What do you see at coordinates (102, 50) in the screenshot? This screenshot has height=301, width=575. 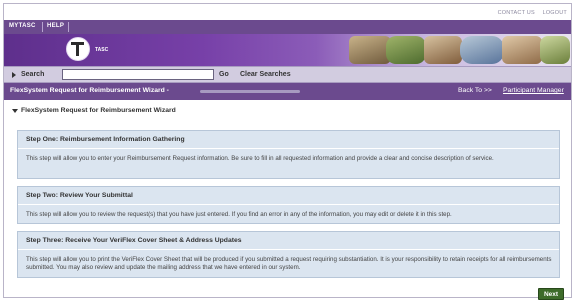 I see `logo-text: TASC` at bounding box center [102, 50].